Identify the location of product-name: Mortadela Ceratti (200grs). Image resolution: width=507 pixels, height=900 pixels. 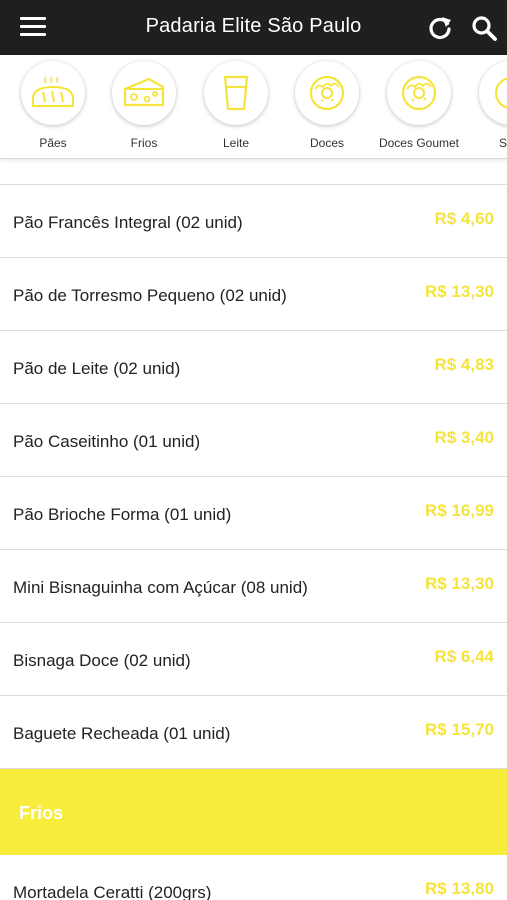
(112, 891).